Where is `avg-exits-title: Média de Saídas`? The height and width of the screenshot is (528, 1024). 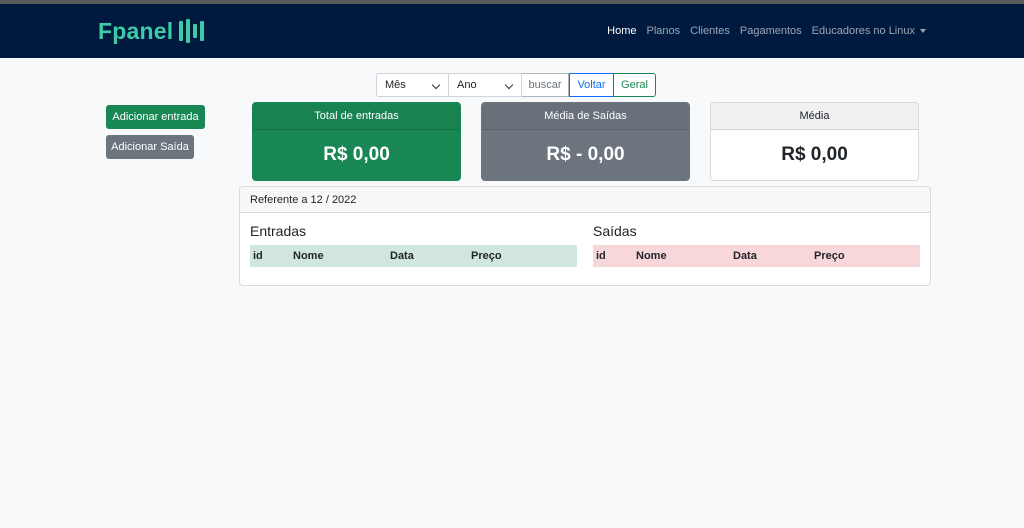 avg-exits-title: Média de Saídas is located at coordinates (585, 116).